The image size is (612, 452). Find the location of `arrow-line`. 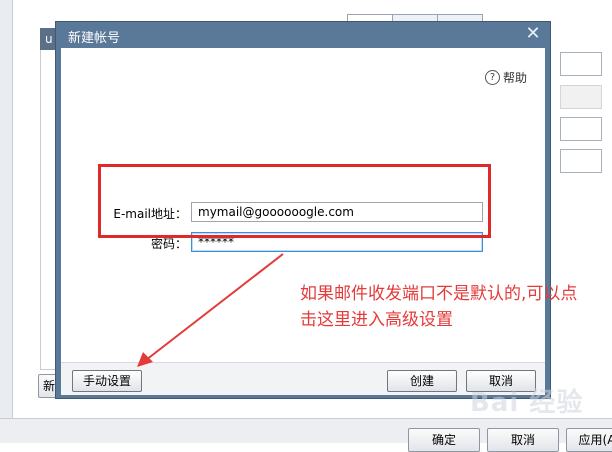

arrow-line is located at coordinates (214, 307).